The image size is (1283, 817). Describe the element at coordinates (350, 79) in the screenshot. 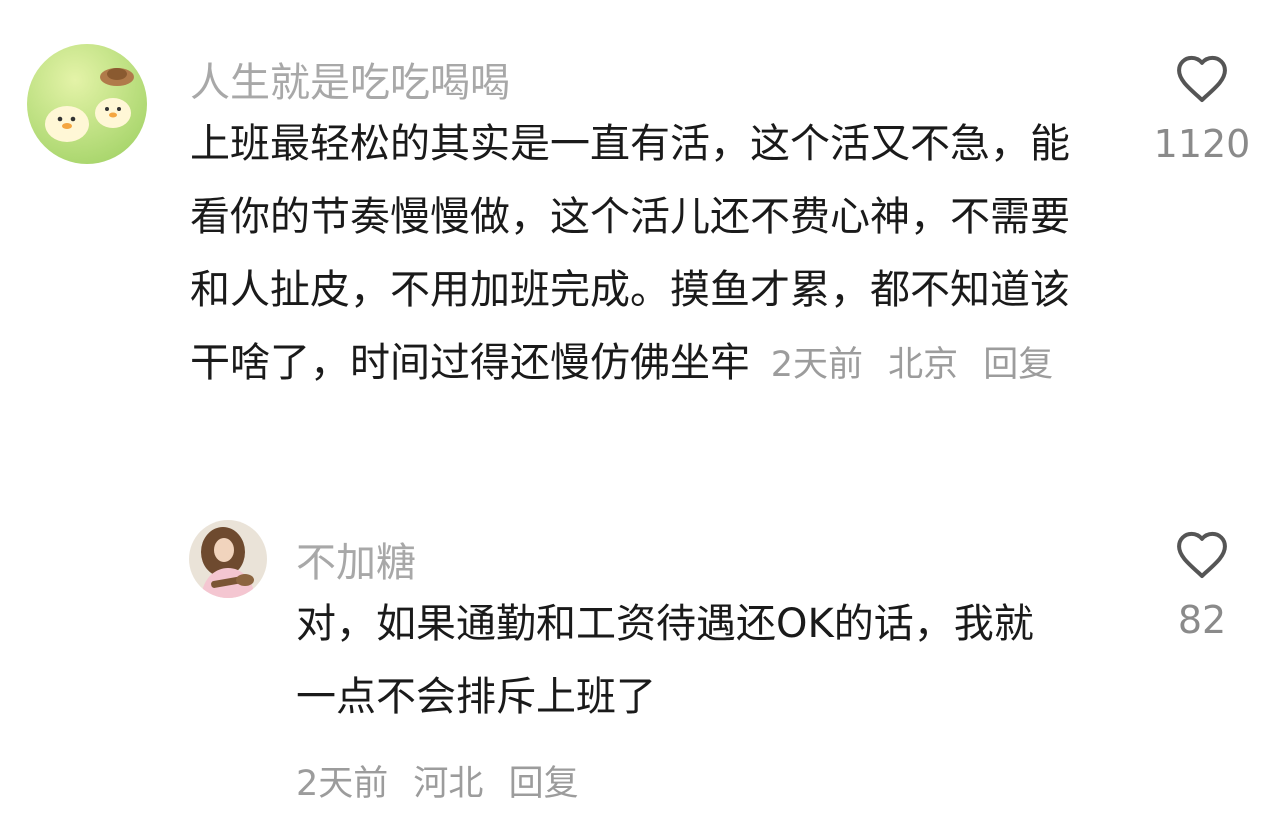

I see `comment-username: 人生就是吃吃喝喝` at that location.